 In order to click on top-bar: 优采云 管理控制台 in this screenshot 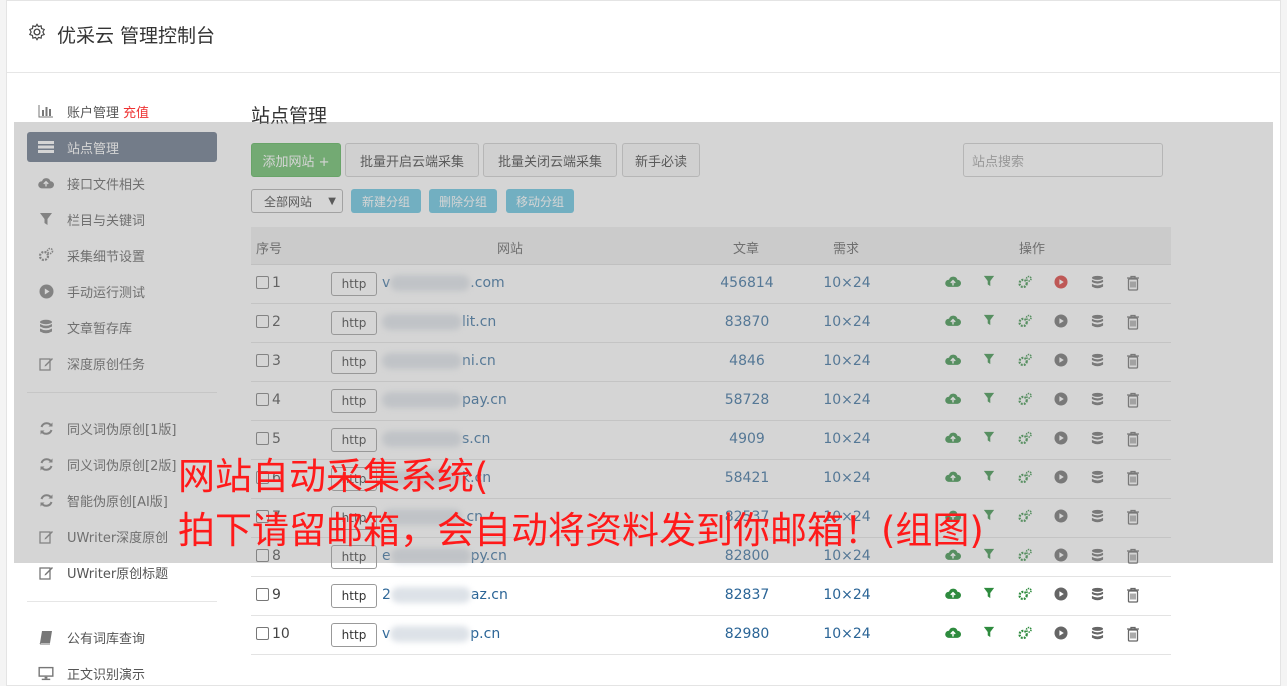, I will do `click(643, 37)`.